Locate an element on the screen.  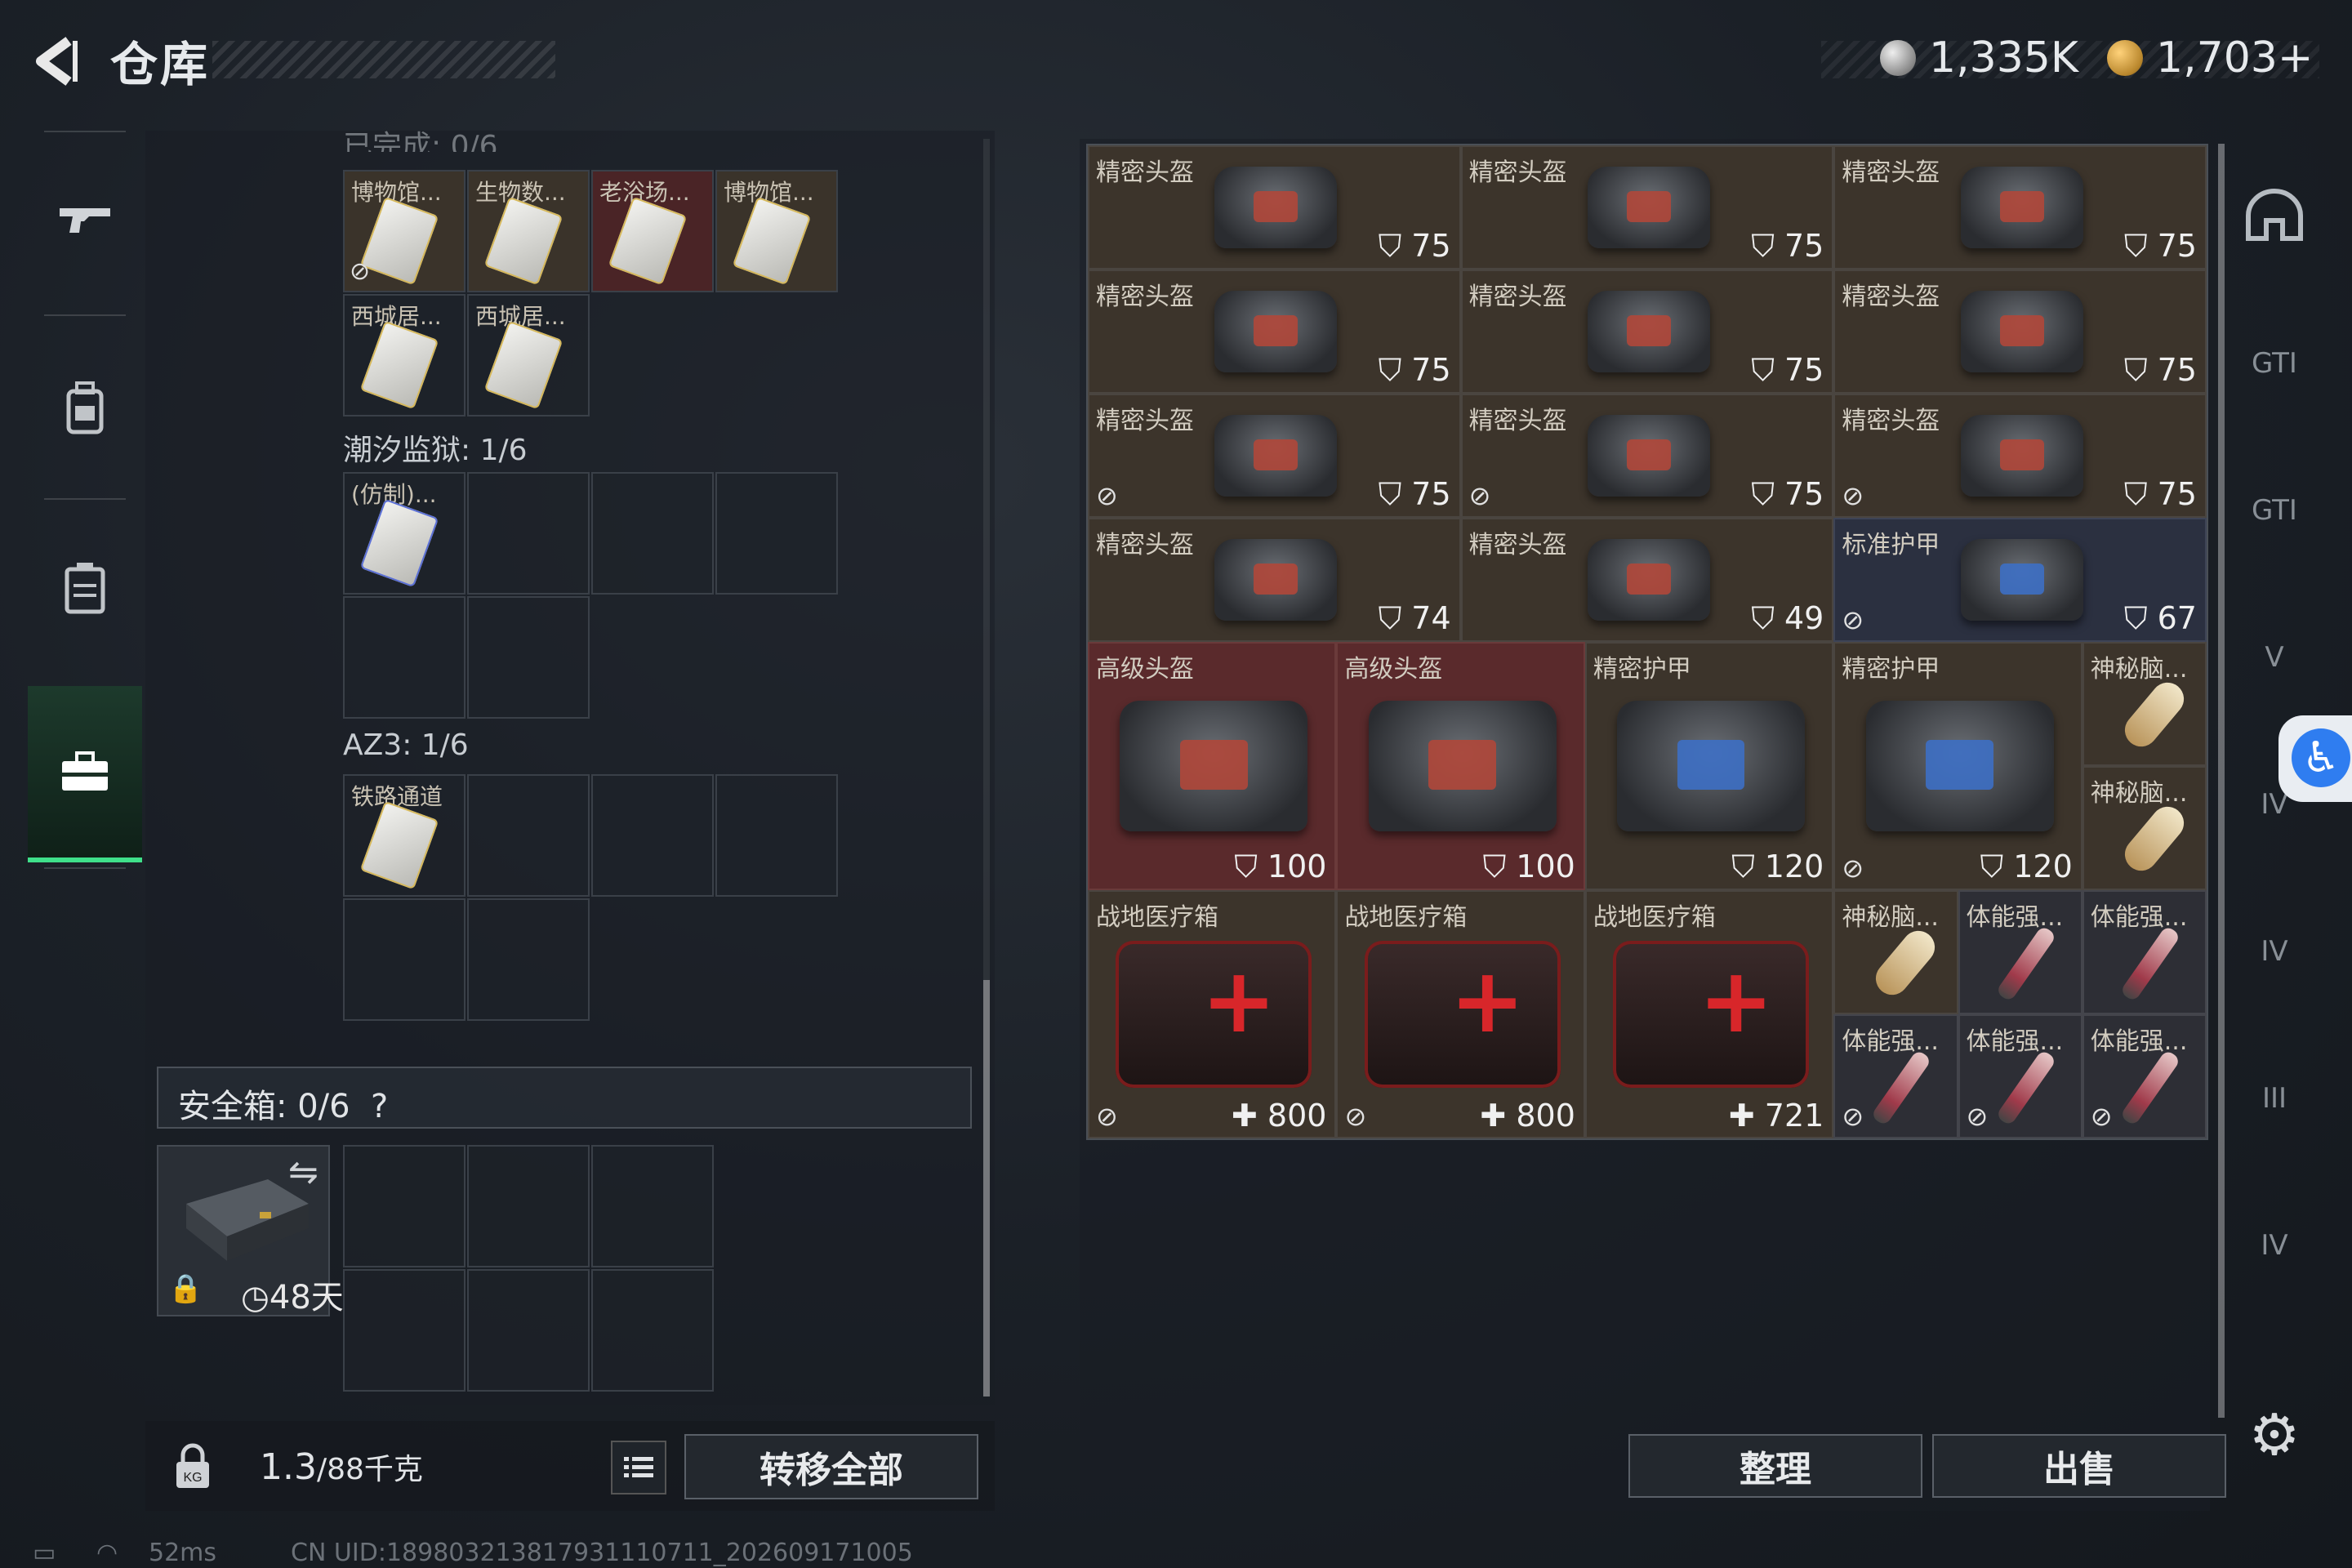
battery-icon: ▭ is located at coordinates (44, 1553).